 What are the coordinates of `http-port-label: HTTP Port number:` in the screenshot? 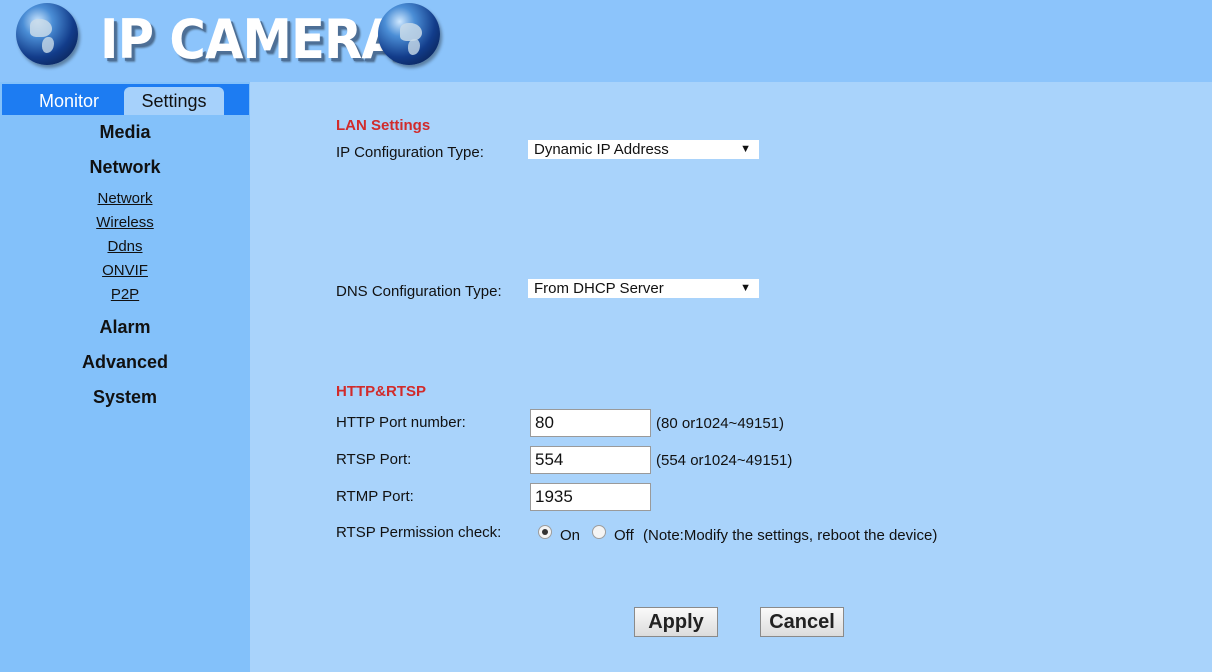 It's located at (401, 422).